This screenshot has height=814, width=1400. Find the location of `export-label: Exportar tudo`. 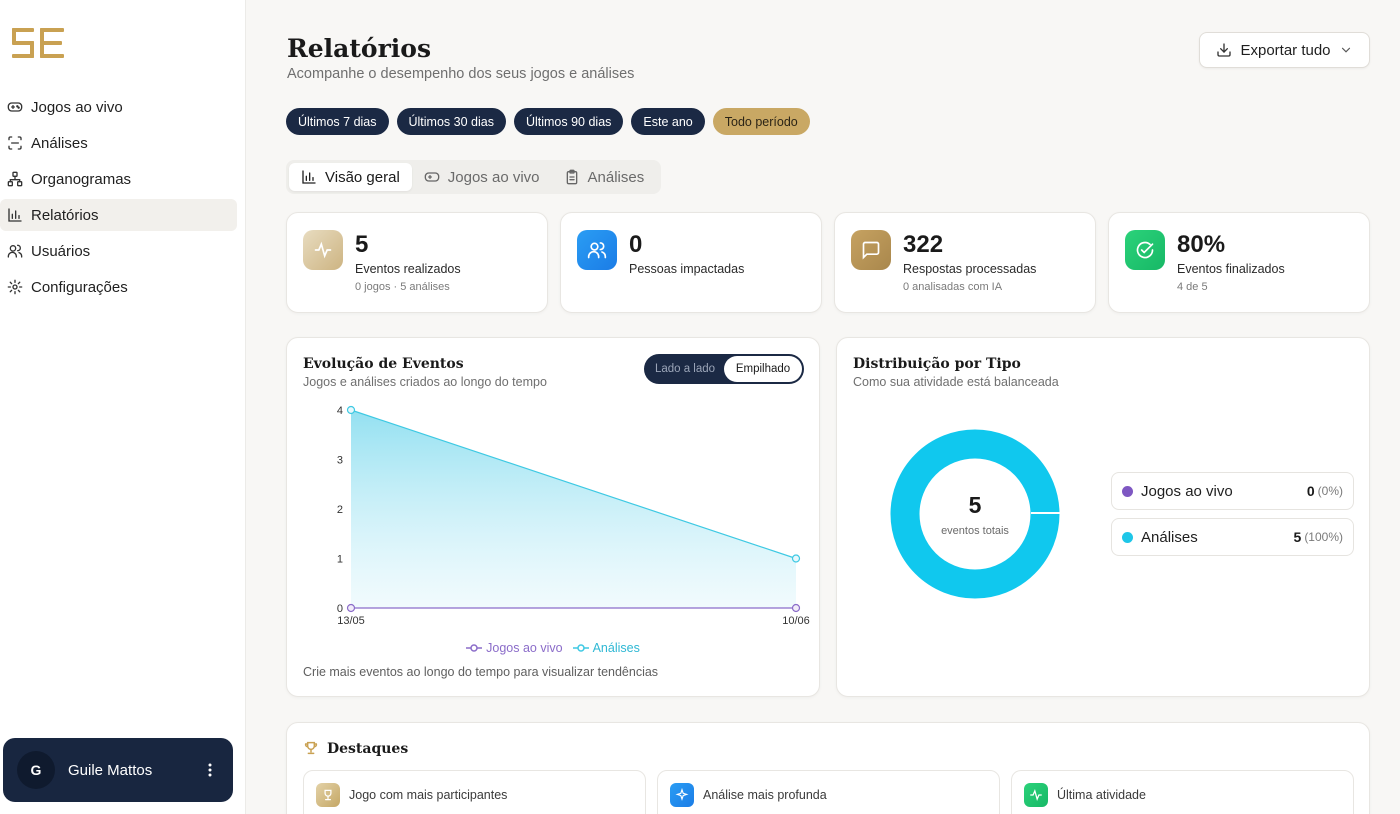

export-label: Exportar tudo is located at coordinates (1285, 50).